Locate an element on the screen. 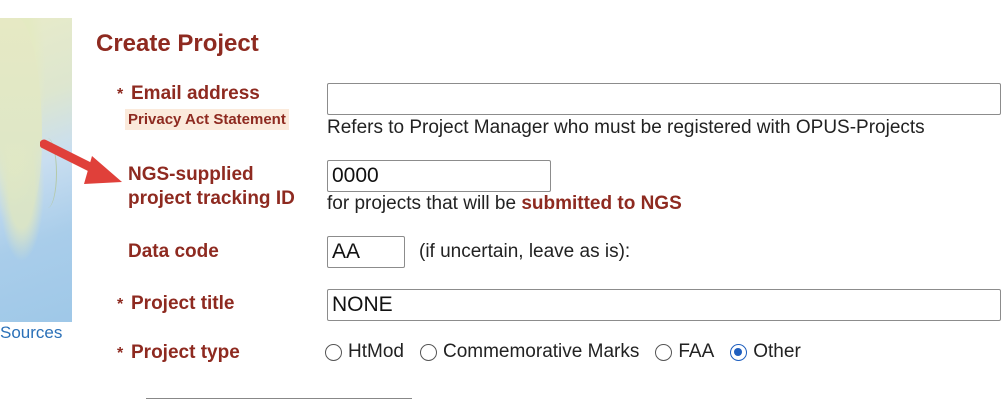  radio-label: HtMod is located at coordinates (376, 351).